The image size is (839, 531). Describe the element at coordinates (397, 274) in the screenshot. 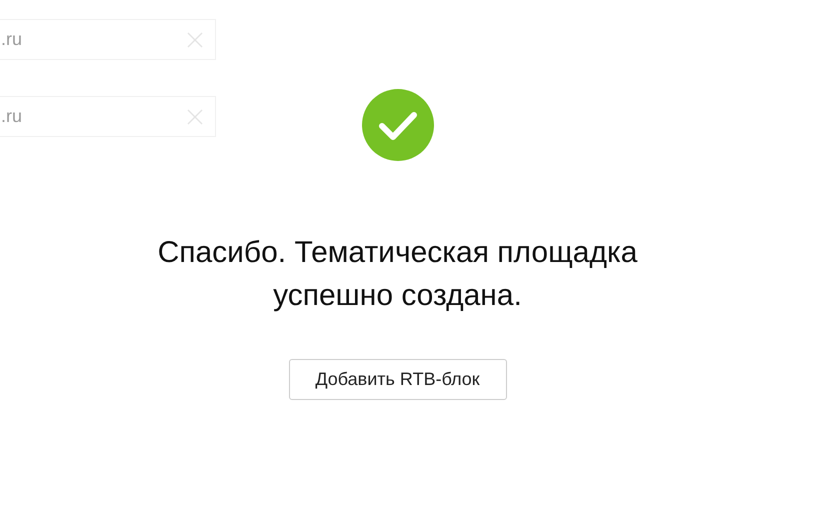

I see `success-message: Спасибо. Тематическая площадка успешно создана.` at that location.